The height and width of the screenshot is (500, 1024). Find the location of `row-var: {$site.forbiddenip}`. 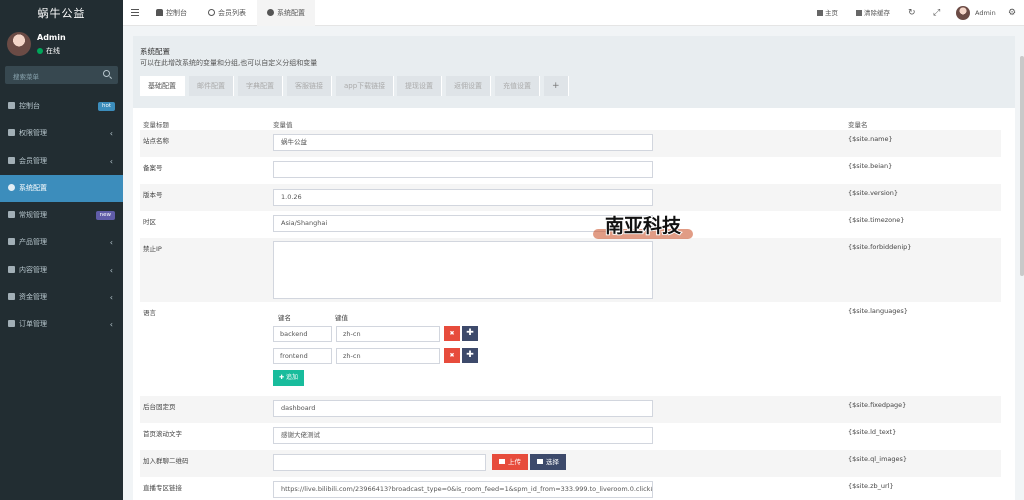

row-var: {$site.forbiddenip} is located at coordinates (880, 247).